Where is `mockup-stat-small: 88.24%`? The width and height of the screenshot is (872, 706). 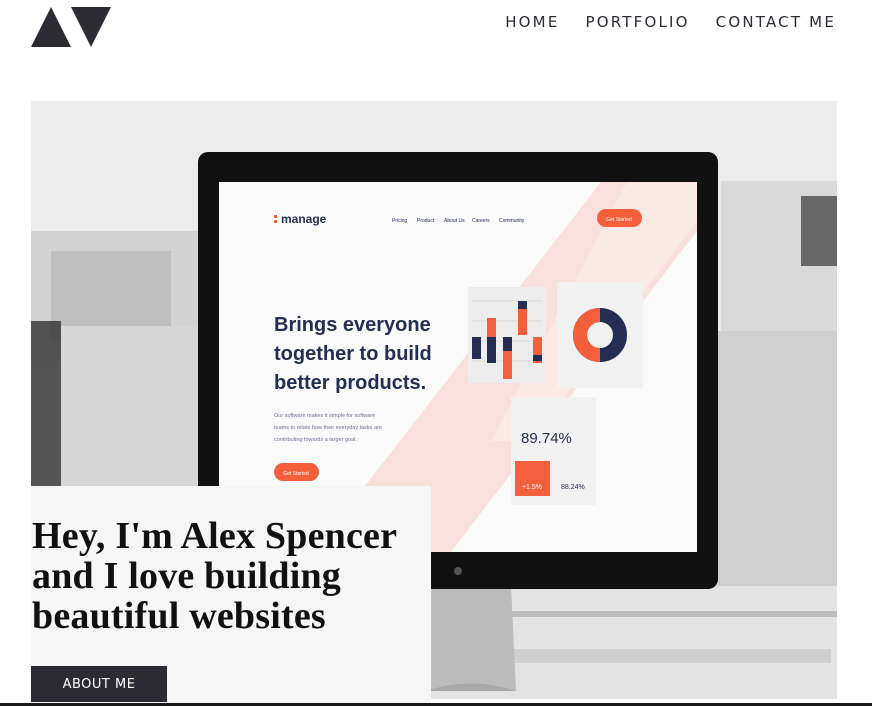
mockup-stat-small: 88.24% is located at coordinates (573, 487).